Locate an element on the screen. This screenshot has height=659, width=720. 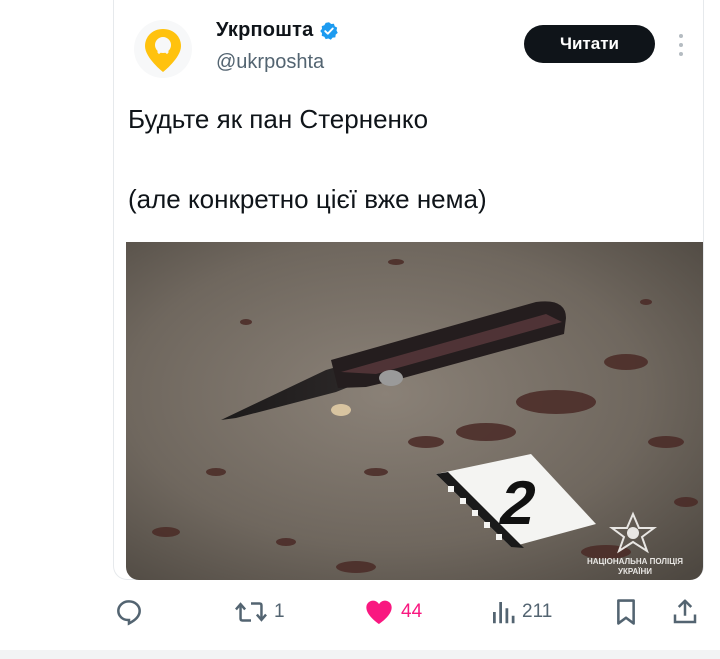
share-icon is located at coordinates (685, 611).